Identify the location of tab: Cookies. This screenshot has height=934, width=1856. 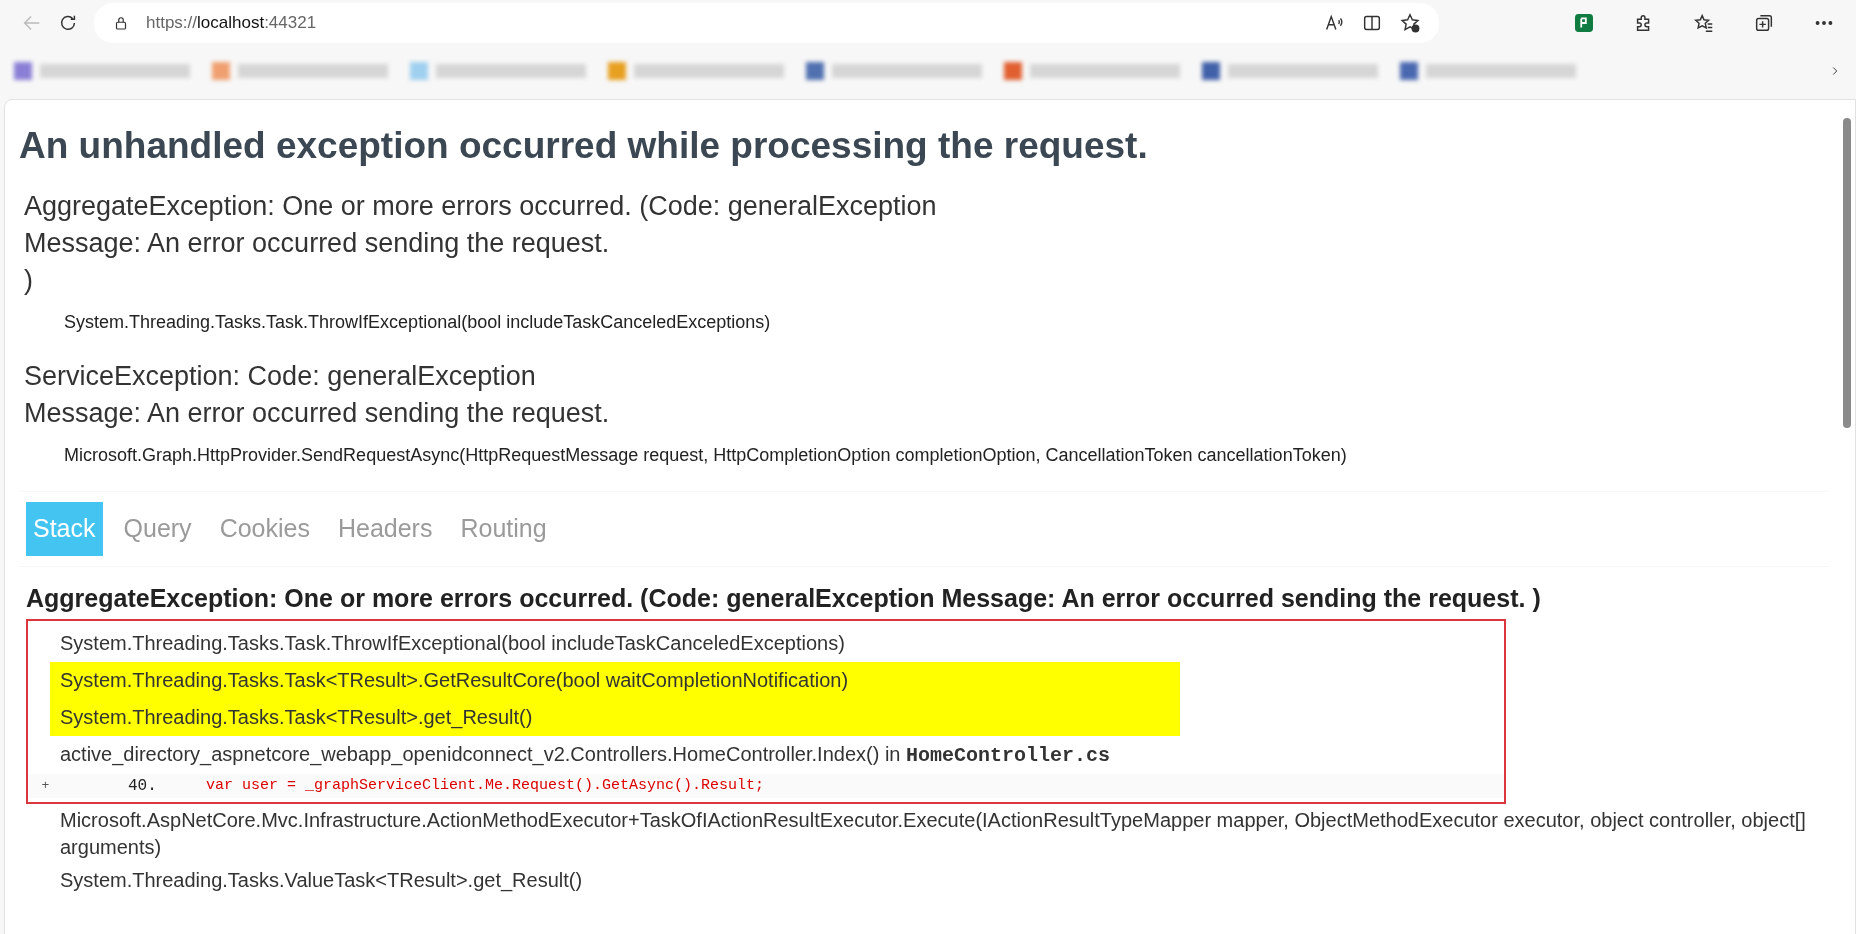
(264, 529).